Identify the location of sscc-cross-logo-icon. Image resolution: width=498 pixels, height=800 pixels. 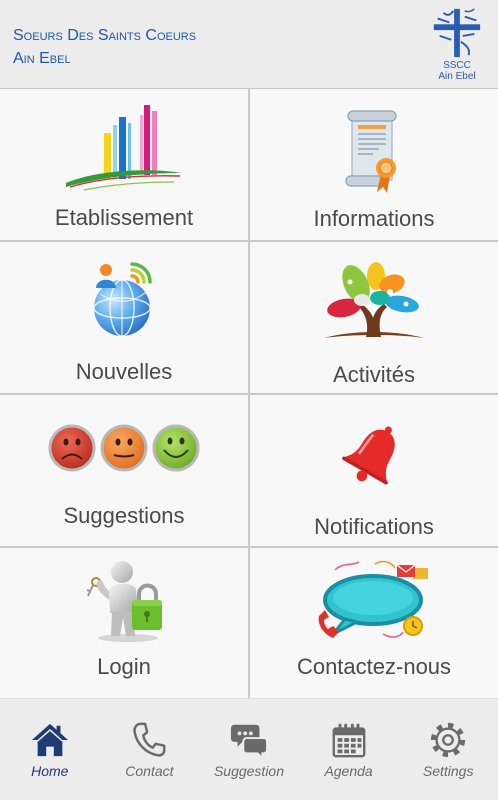
(457, 33).